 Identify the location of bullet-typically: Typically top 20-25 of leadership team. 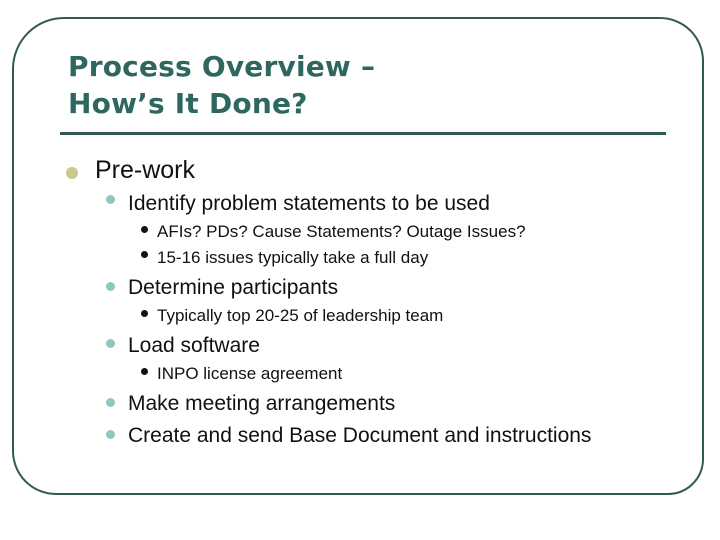
(300, 315).